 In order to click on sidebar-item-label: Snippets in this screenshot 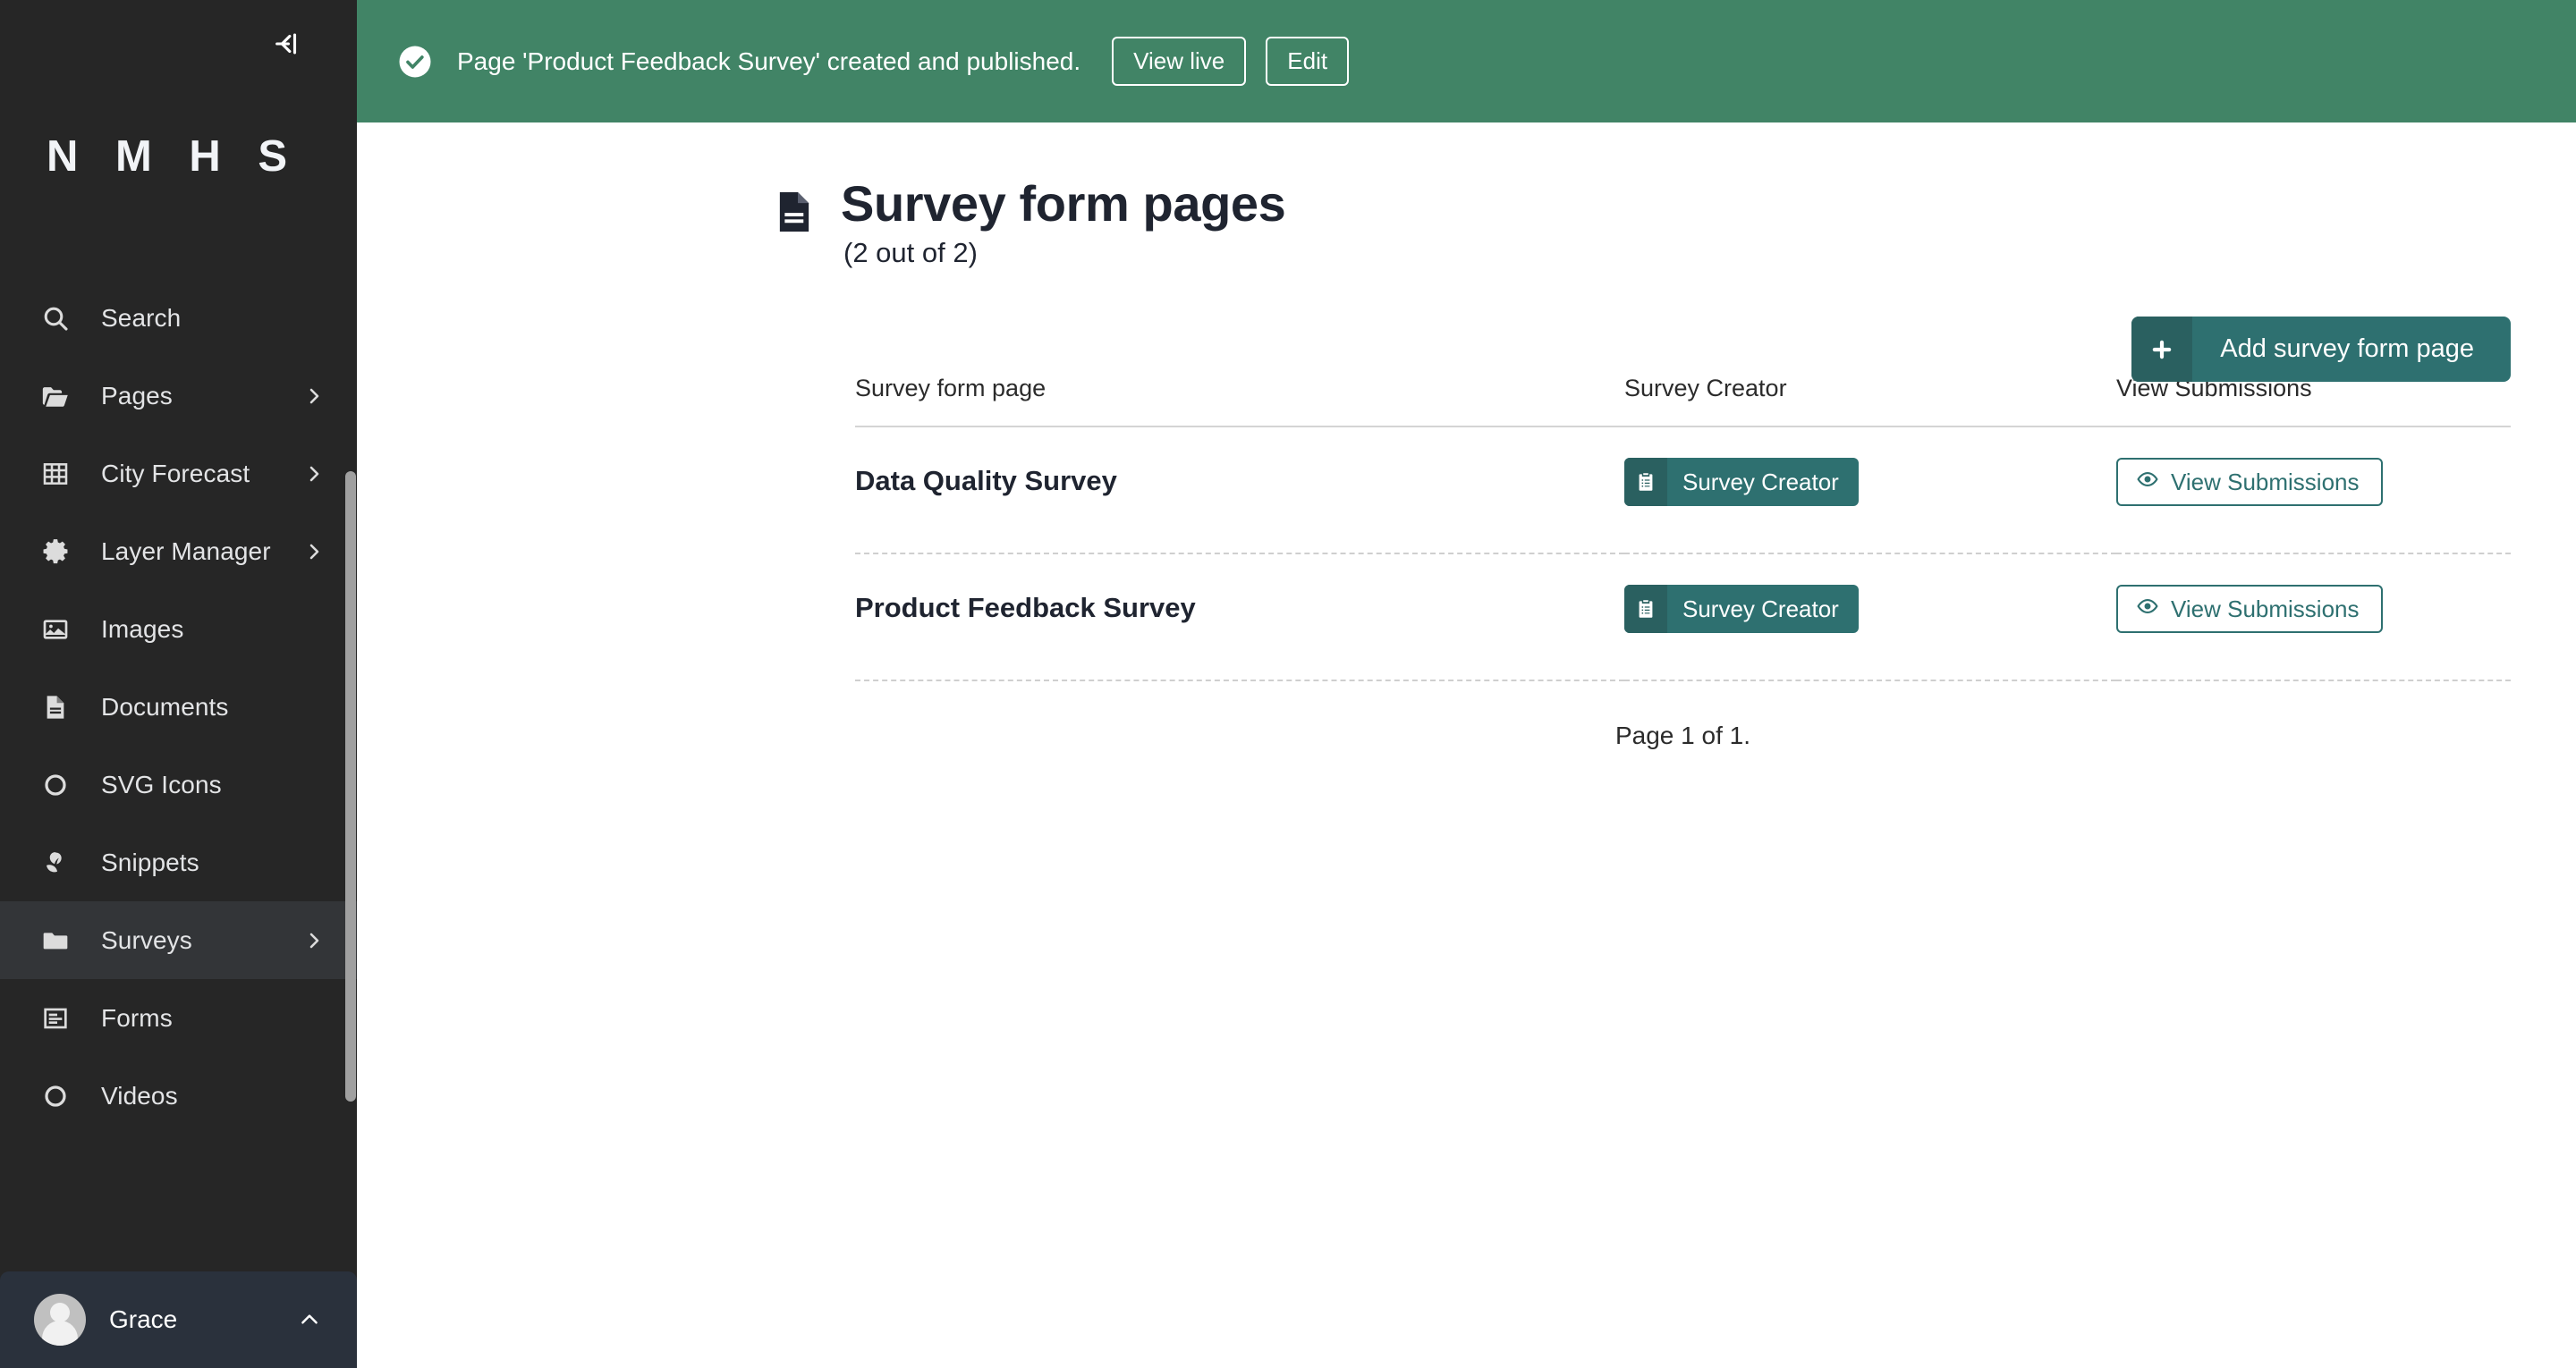, I will do `click(150, 862)`.